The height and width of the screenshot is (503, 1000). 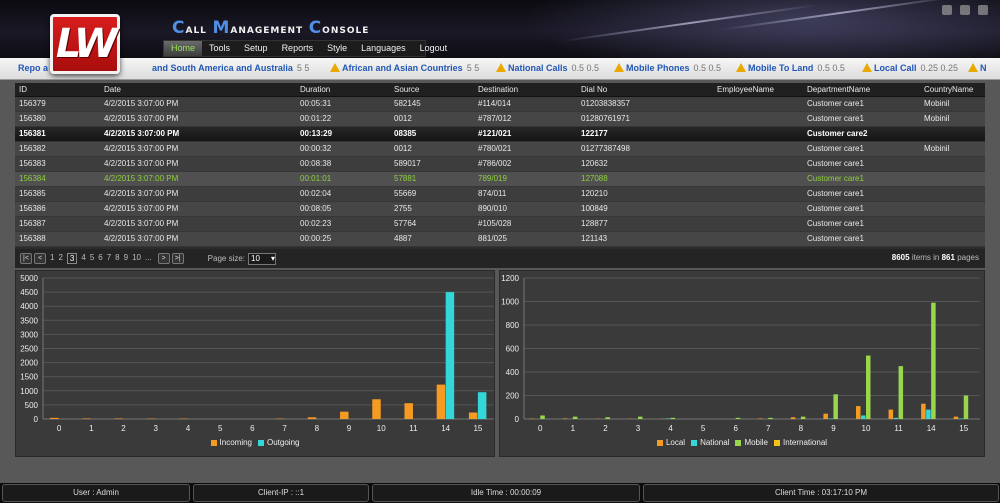 I want to click on ticker-item: Mobile Phones 0.5 0.5, so click(x=667, y=68).